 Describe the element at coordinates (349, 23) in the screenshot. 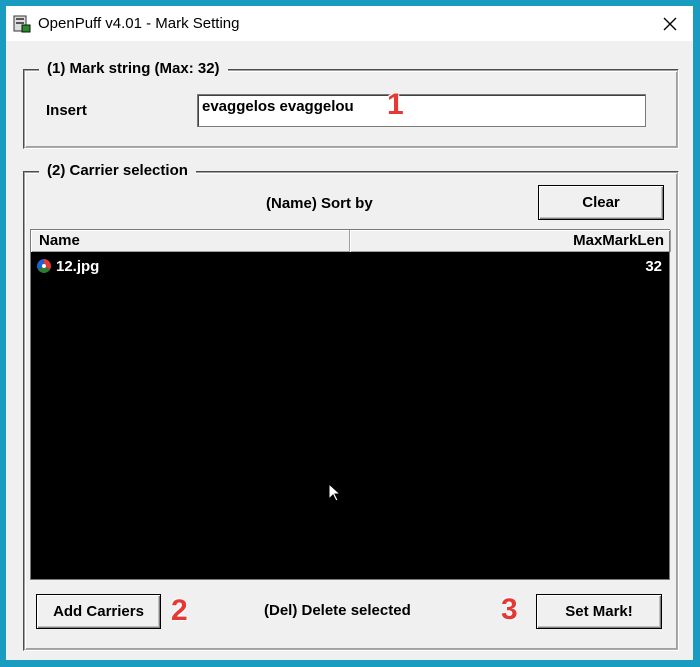

I see `title-bar: OpenPuff v4.01 - Mark Setting` at that location.